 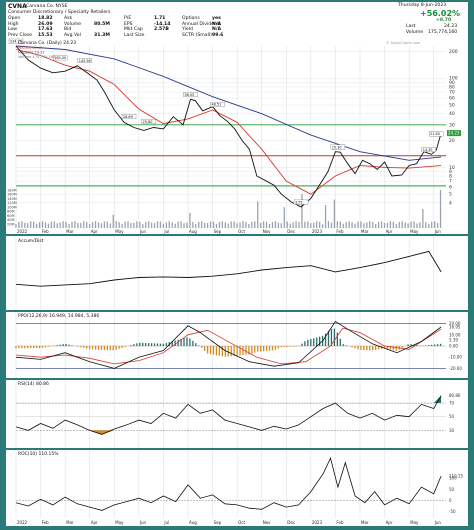 I want to click on y-tick-label: -10.00, so click(x=455, y=357).